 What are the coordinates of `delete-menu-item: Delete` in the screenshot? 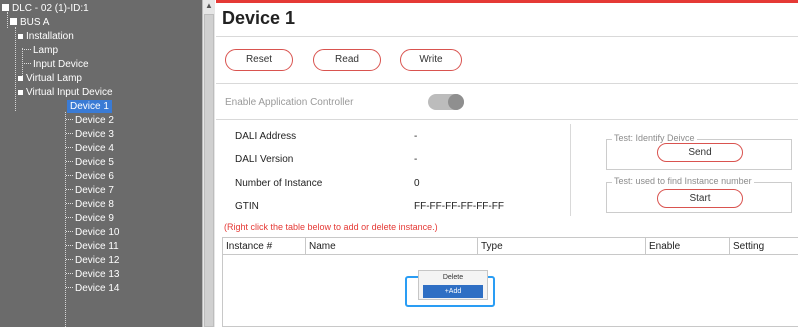 It's located at (453, 277).